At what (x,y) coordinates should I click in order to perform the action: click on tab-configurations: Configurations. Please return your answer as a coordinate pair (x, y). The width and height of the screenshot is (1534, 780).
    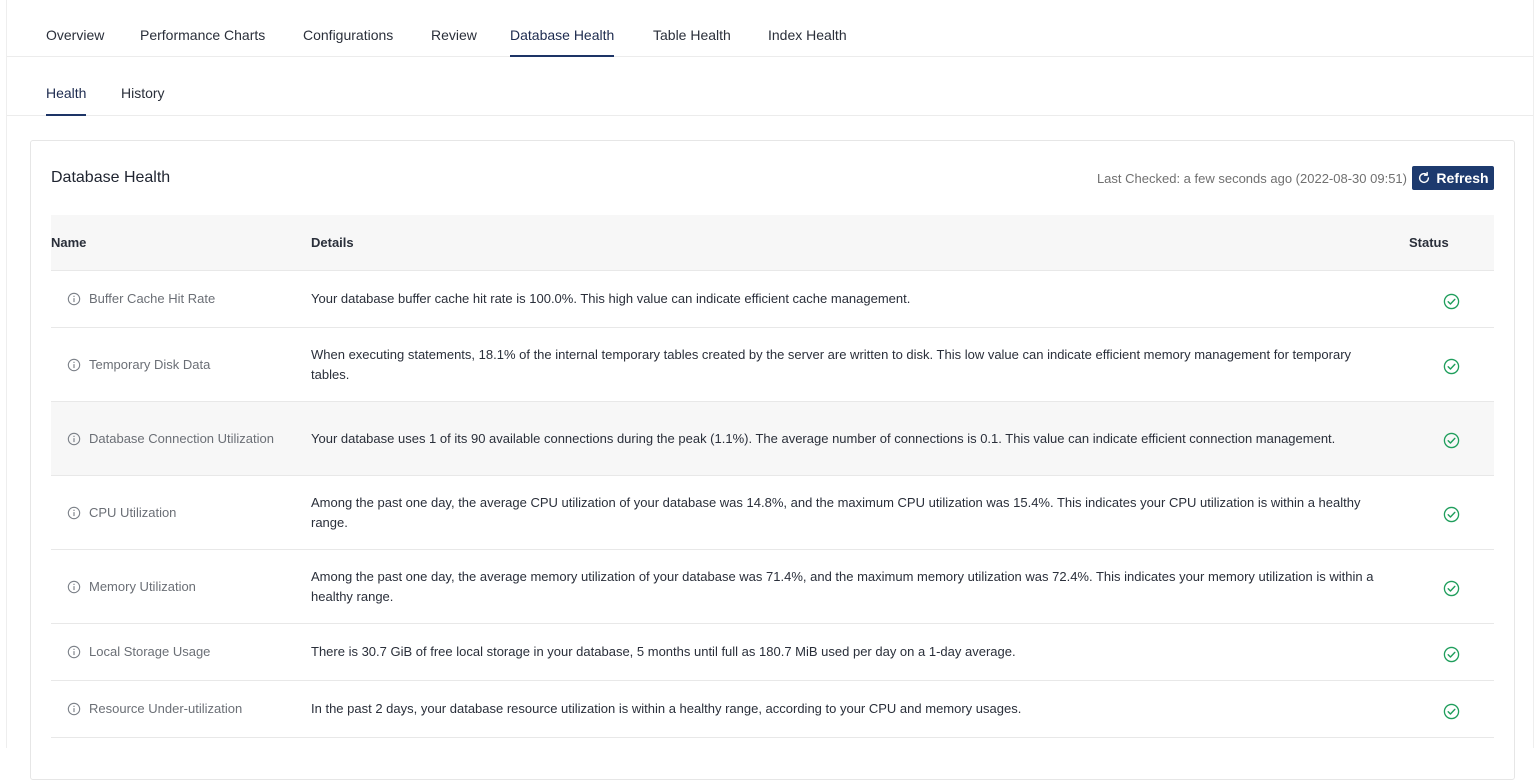
    Looking at the image, I should click on (348, 28).